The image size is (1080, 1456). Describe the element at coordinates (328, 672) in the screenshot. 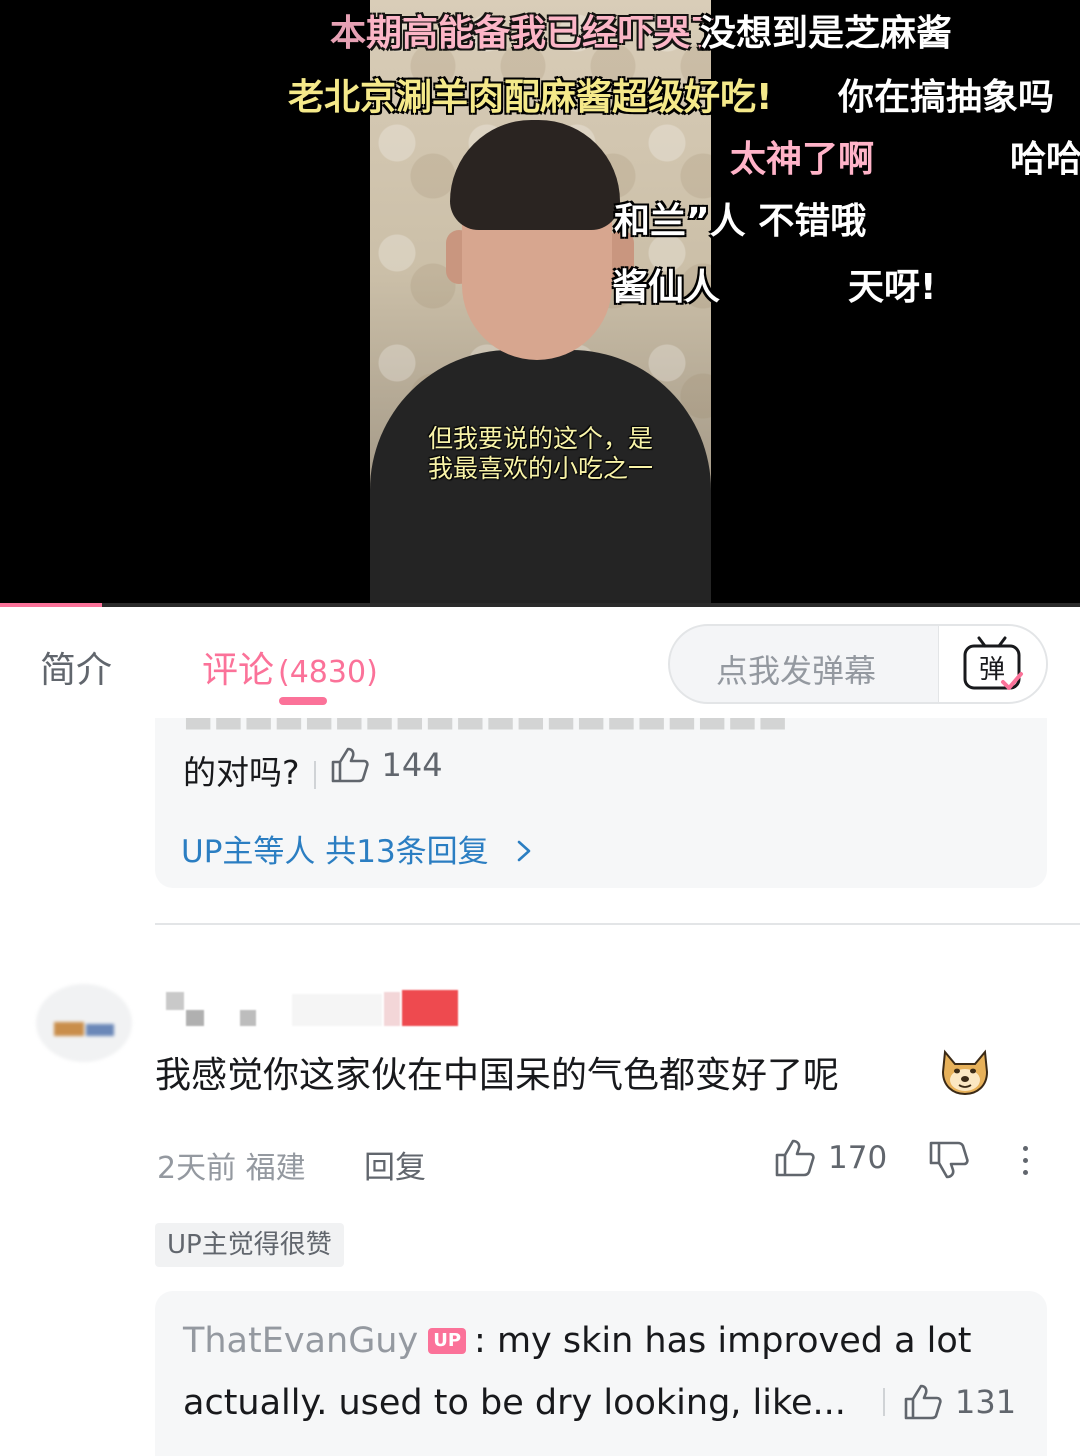

I see `comment-count: (4830)` at that location.